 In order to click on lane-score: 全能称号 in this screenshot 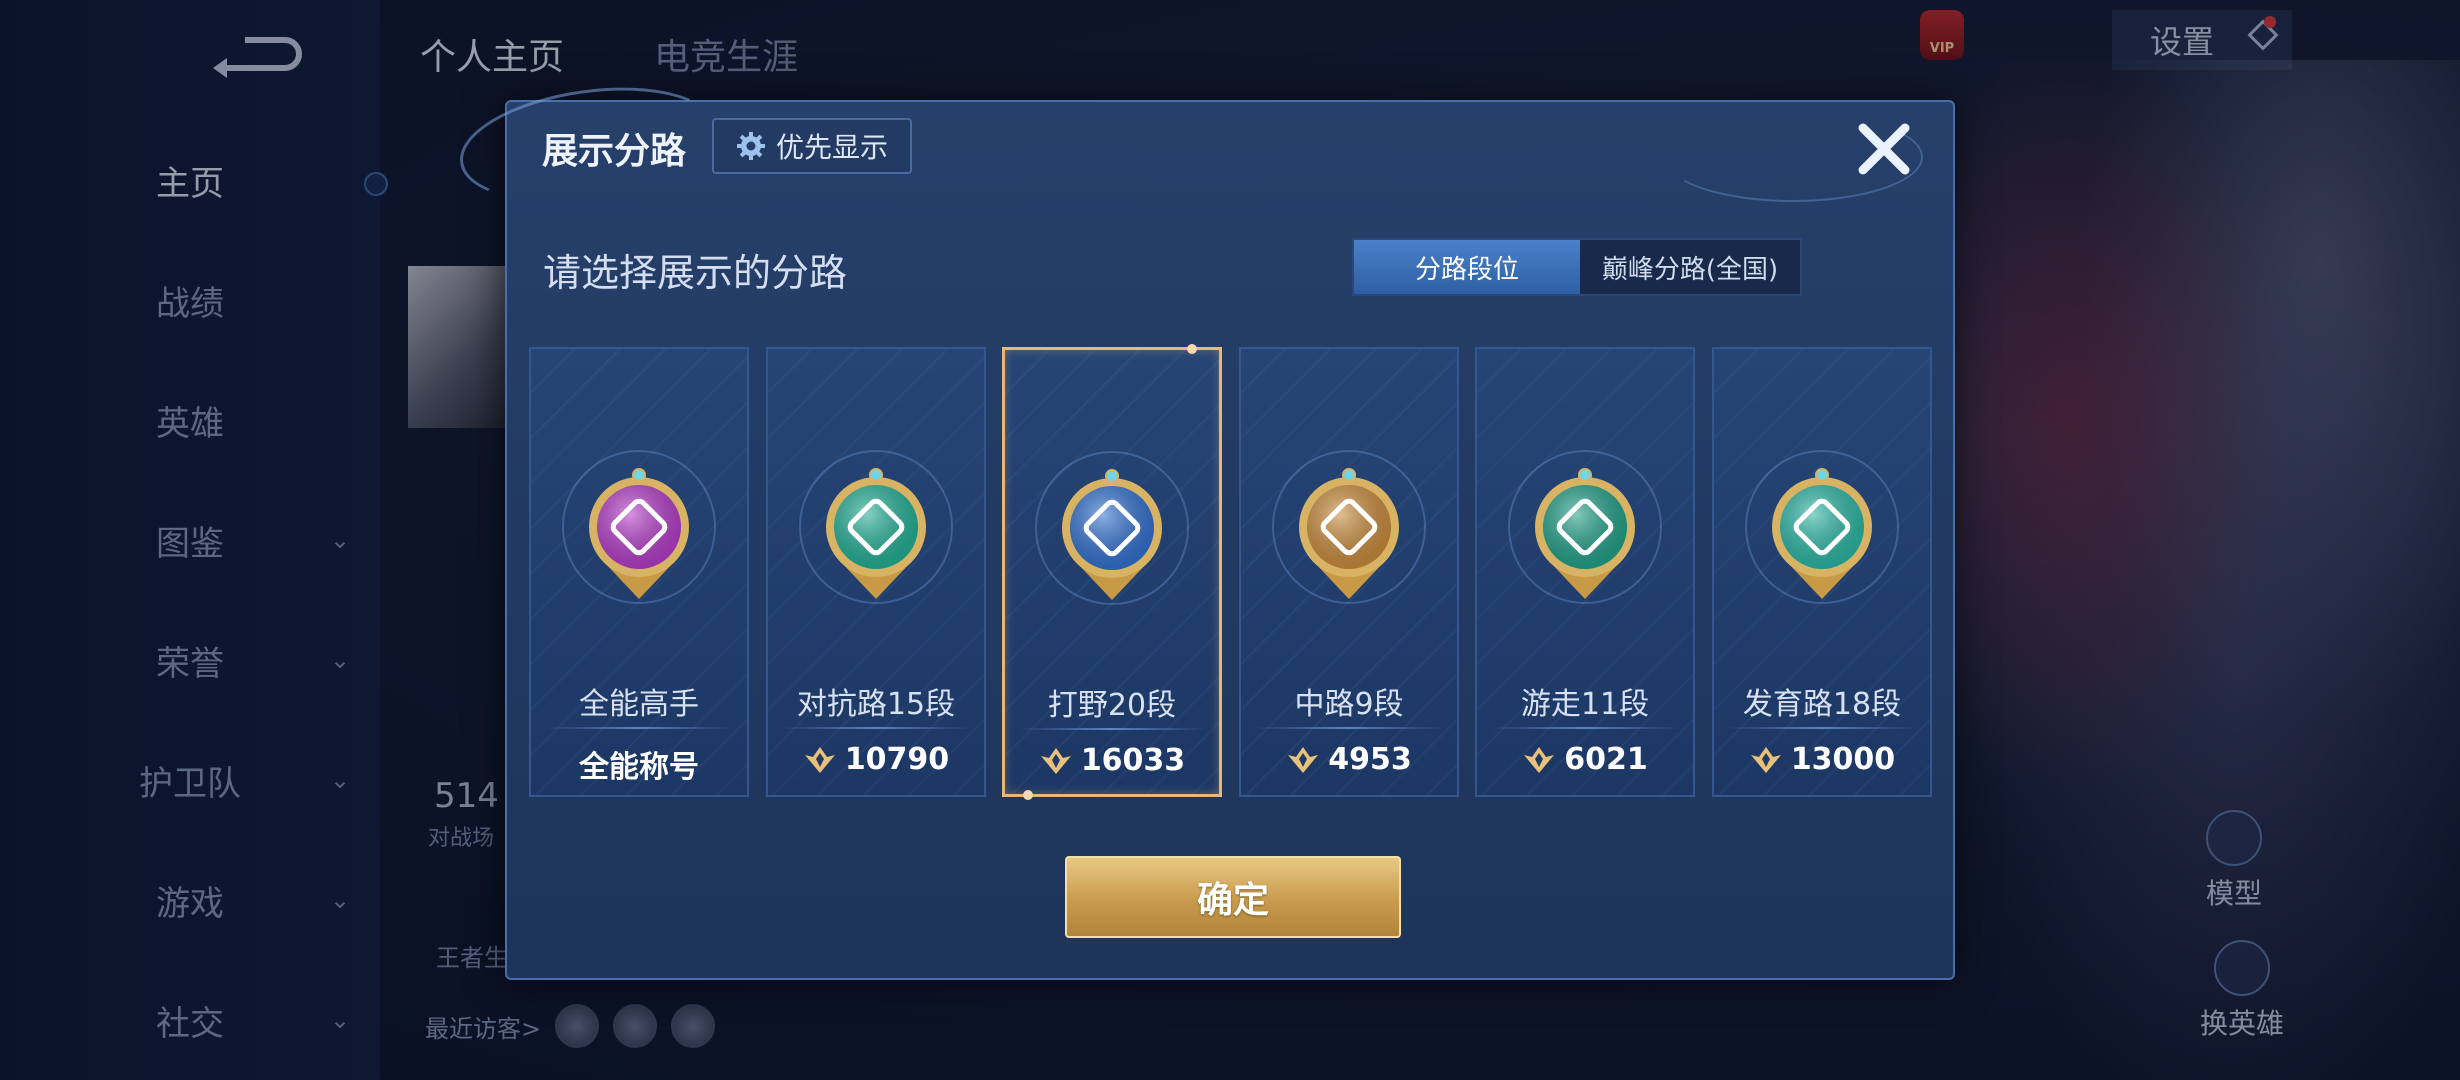, I will do `click(639, 764)`.